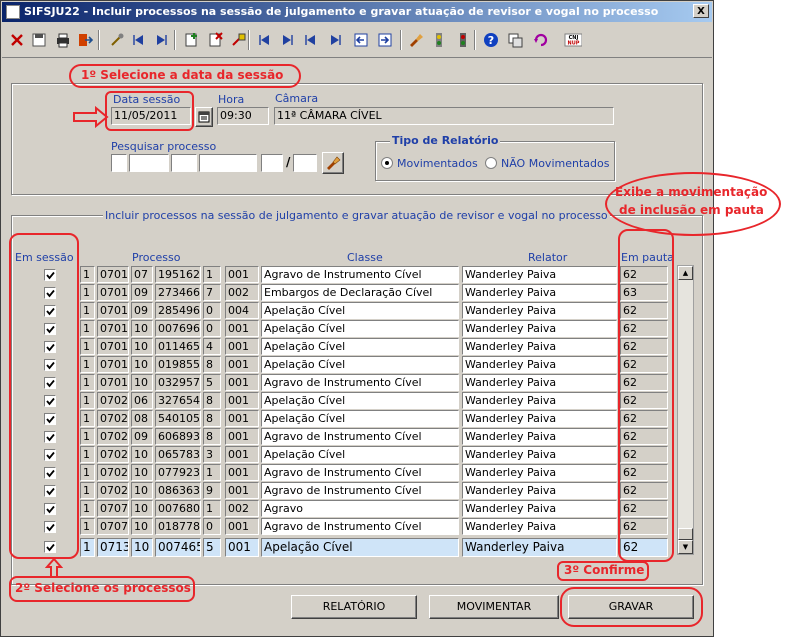 The width and height of the screenshot is (797, 640). I want to click on cell-d: 086363, so click(178, 490).